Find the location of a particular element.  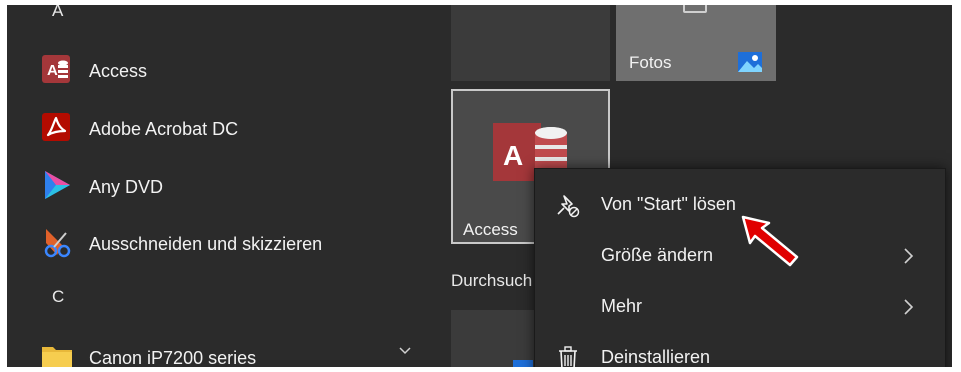

section-letter-a: A is located at coordinates (57, 13).